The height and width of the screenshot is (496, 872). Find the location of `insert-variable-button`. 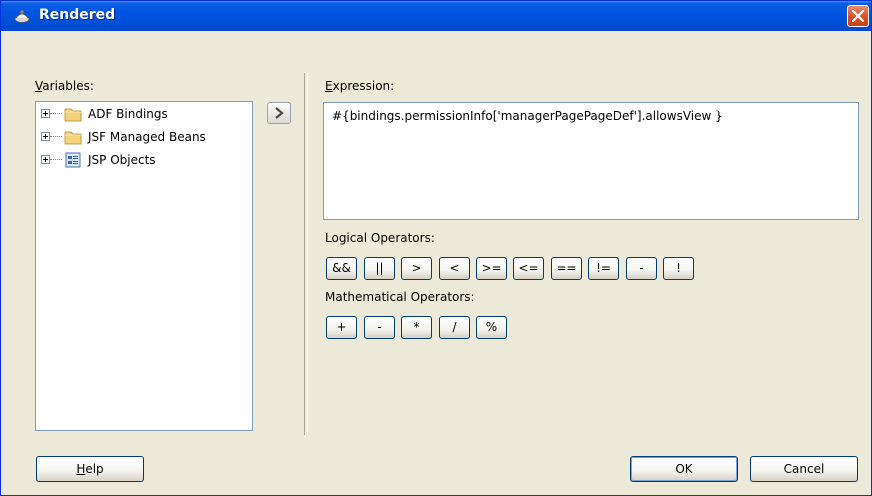

insert-variable-button is located at coordinates (279, 113).